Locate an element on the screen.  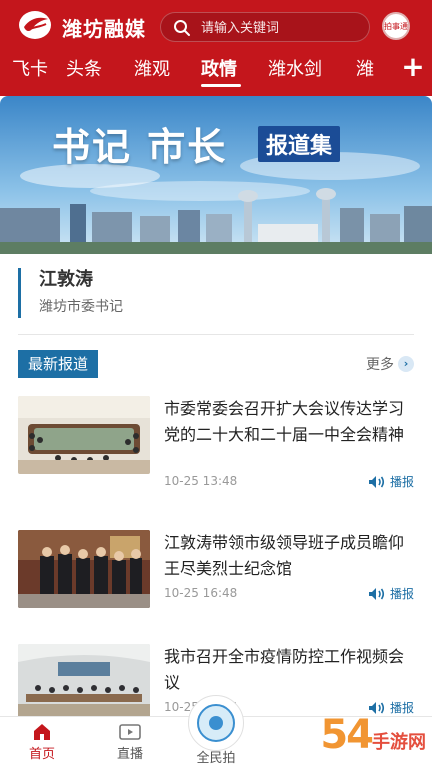
news-title: 江敦涛带领市级领导班子成员瞻仰王尽美烈士纪念馆 is located at coordinates (284, 555).